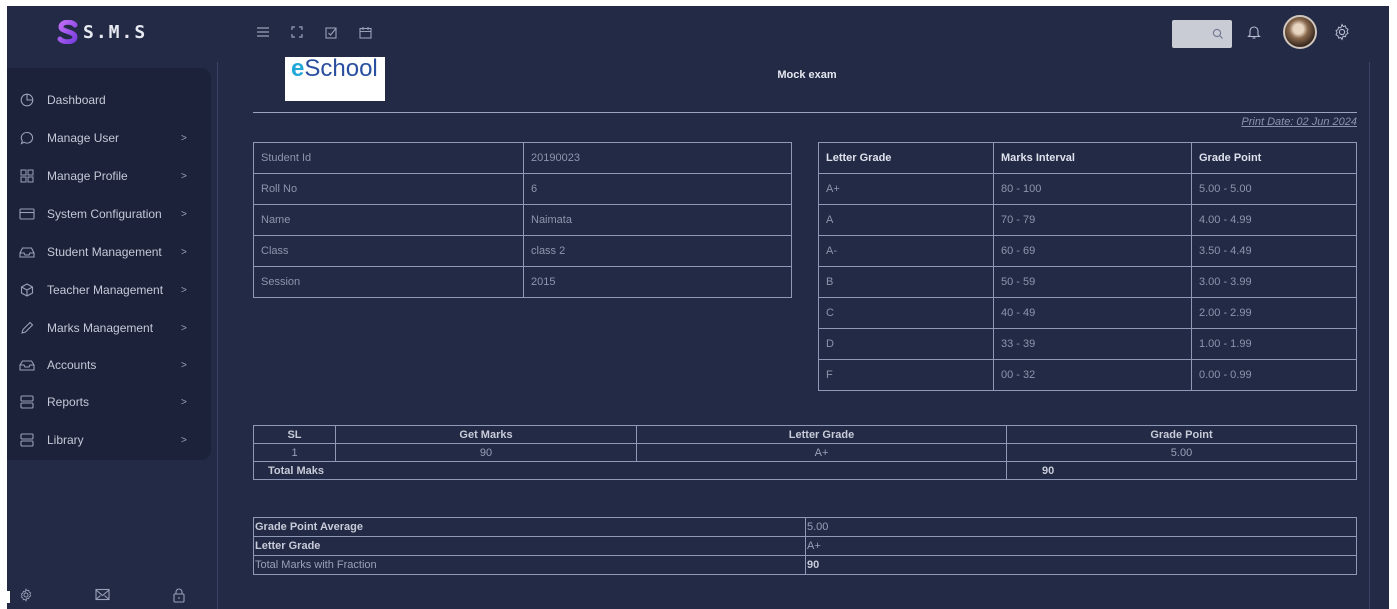 The image size is (1397, 609). I want to click on table-row: 1 90 A+ 5.00, so click(805, 452).